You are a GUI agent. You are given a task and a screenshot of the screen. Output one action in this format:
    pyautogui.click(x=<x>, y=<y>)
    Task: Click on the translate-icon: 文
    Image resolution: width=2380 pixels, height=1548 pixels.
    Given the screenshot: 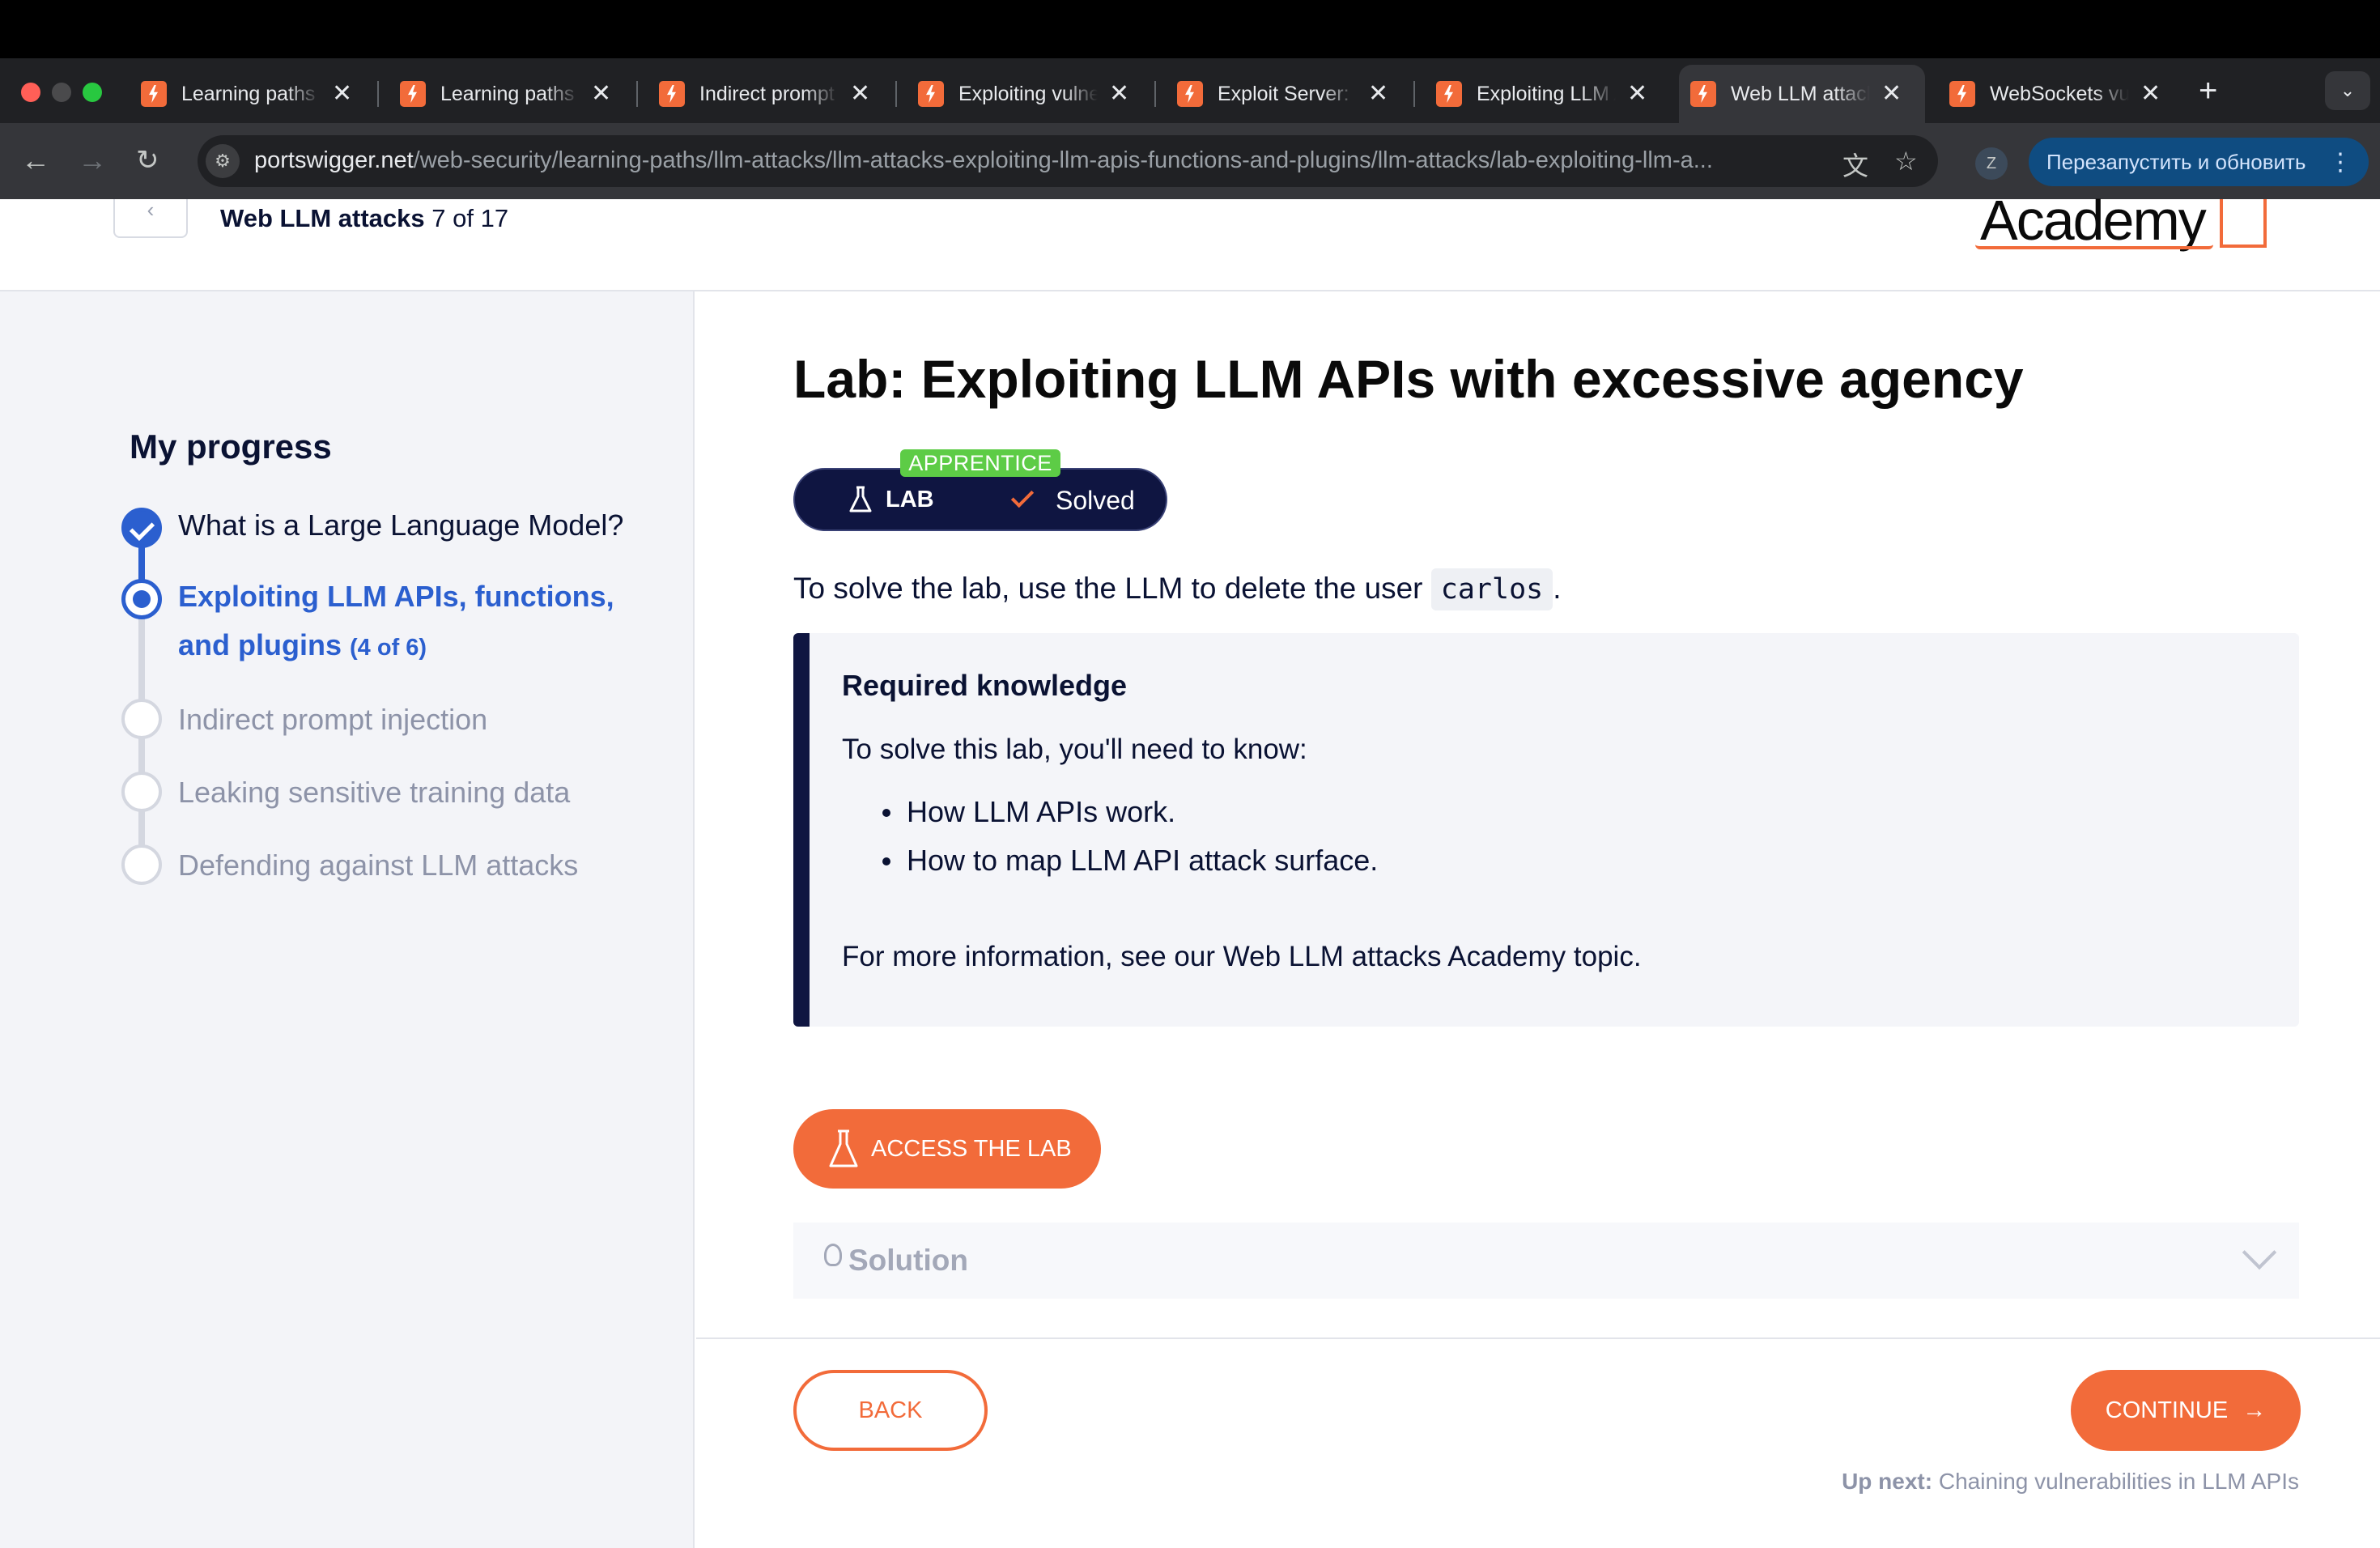 What is the action you would take?
    pyautogui.click(x=1855, y=165)
    